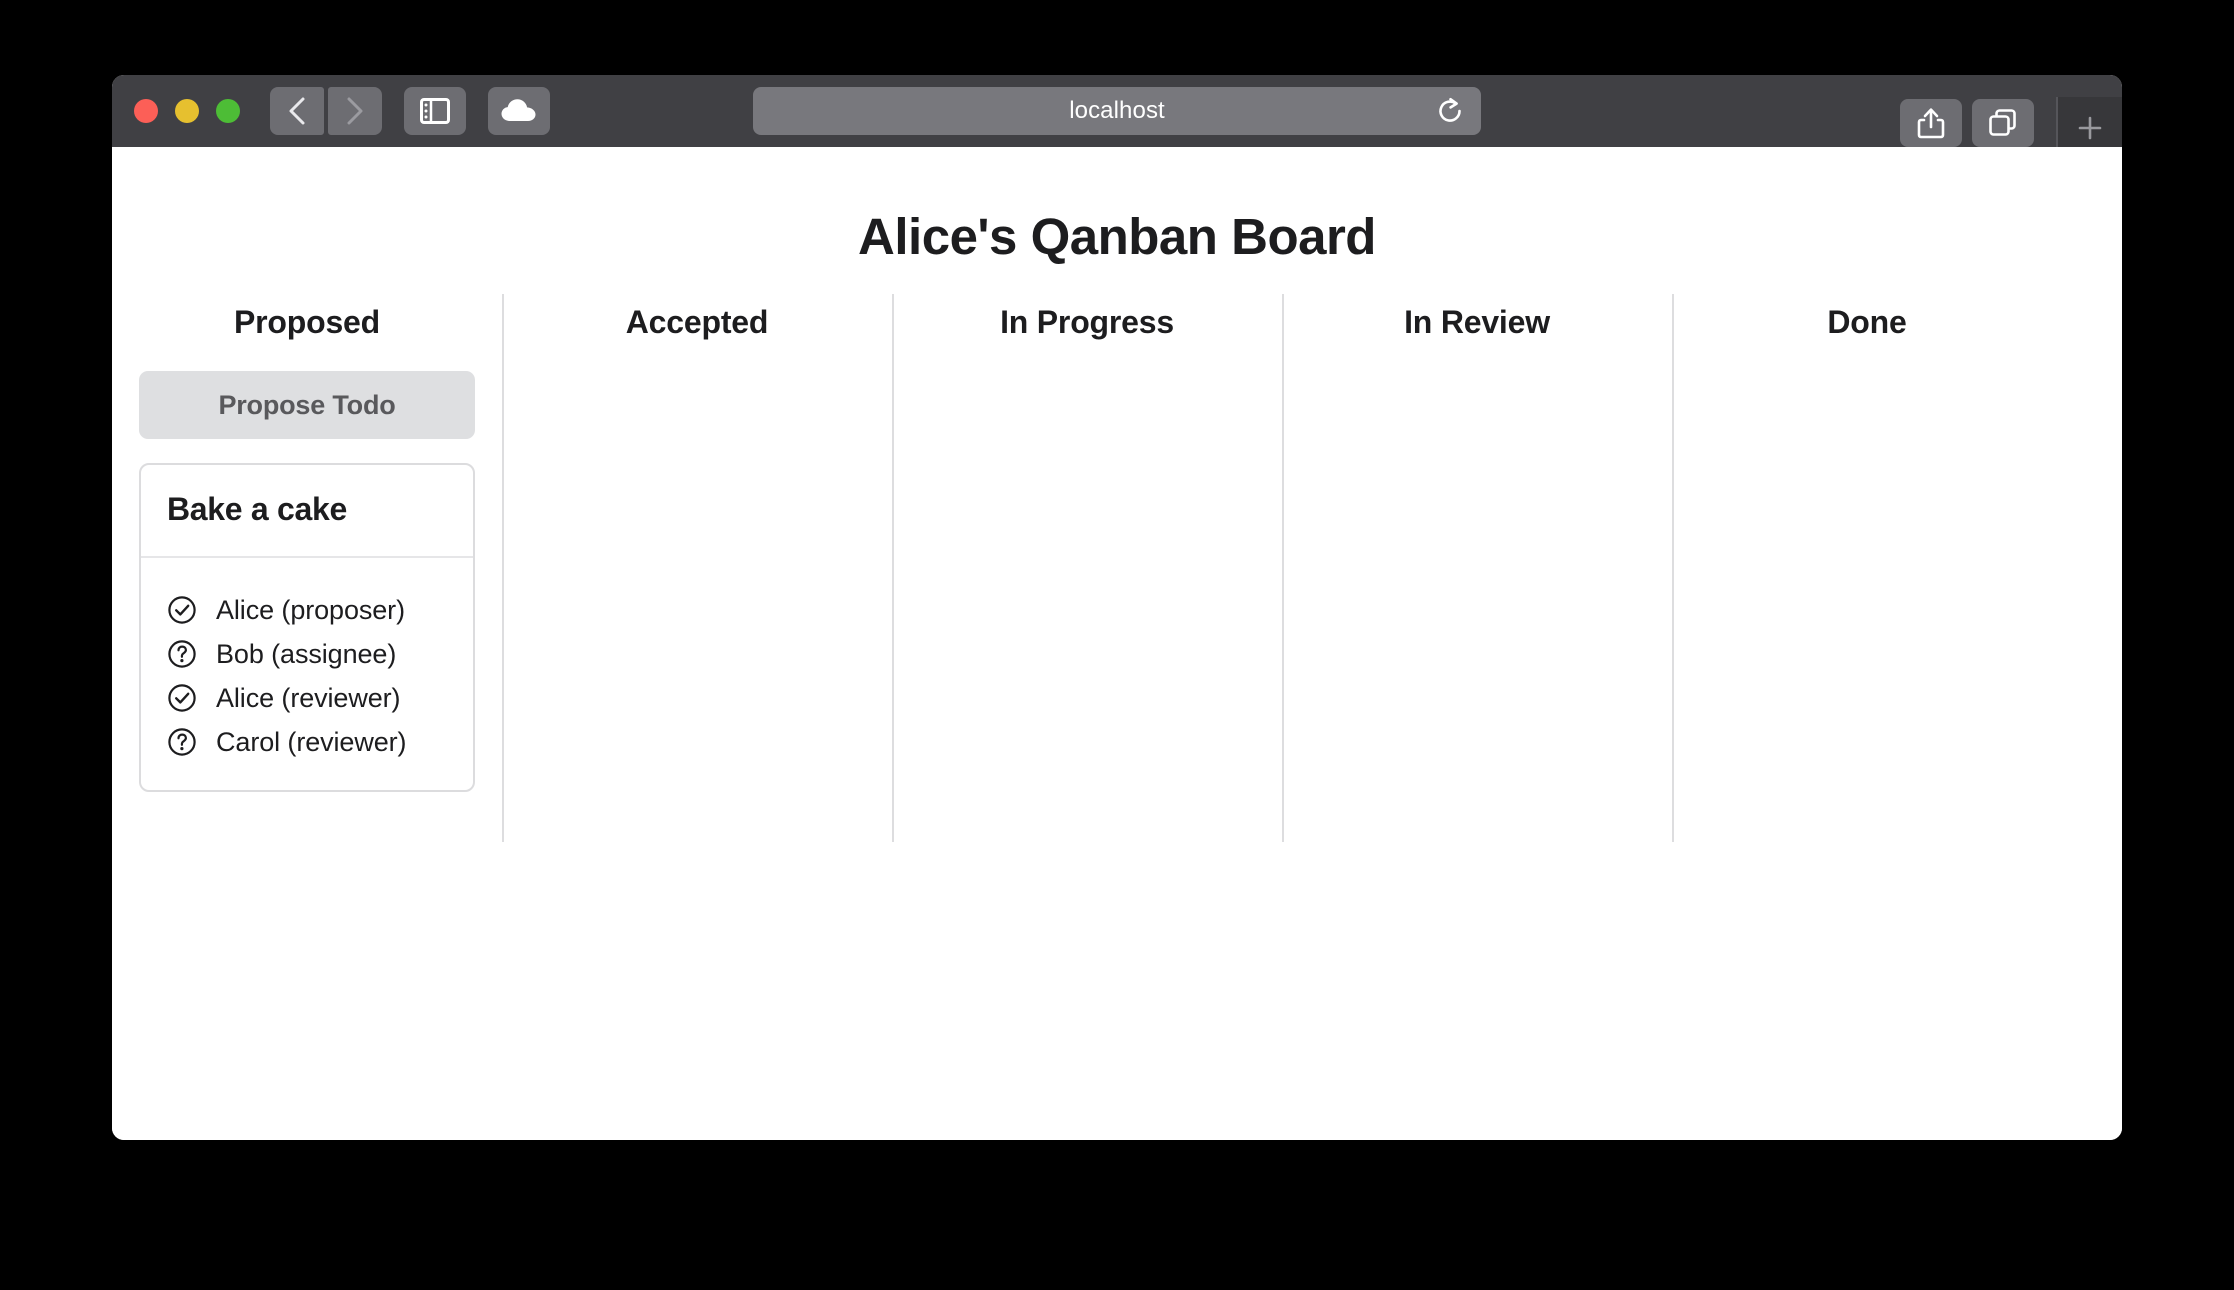  Describe the element at coordinates (257, 509) in the screenshot. I see `todo-card-title: Bake a cake` at that location.